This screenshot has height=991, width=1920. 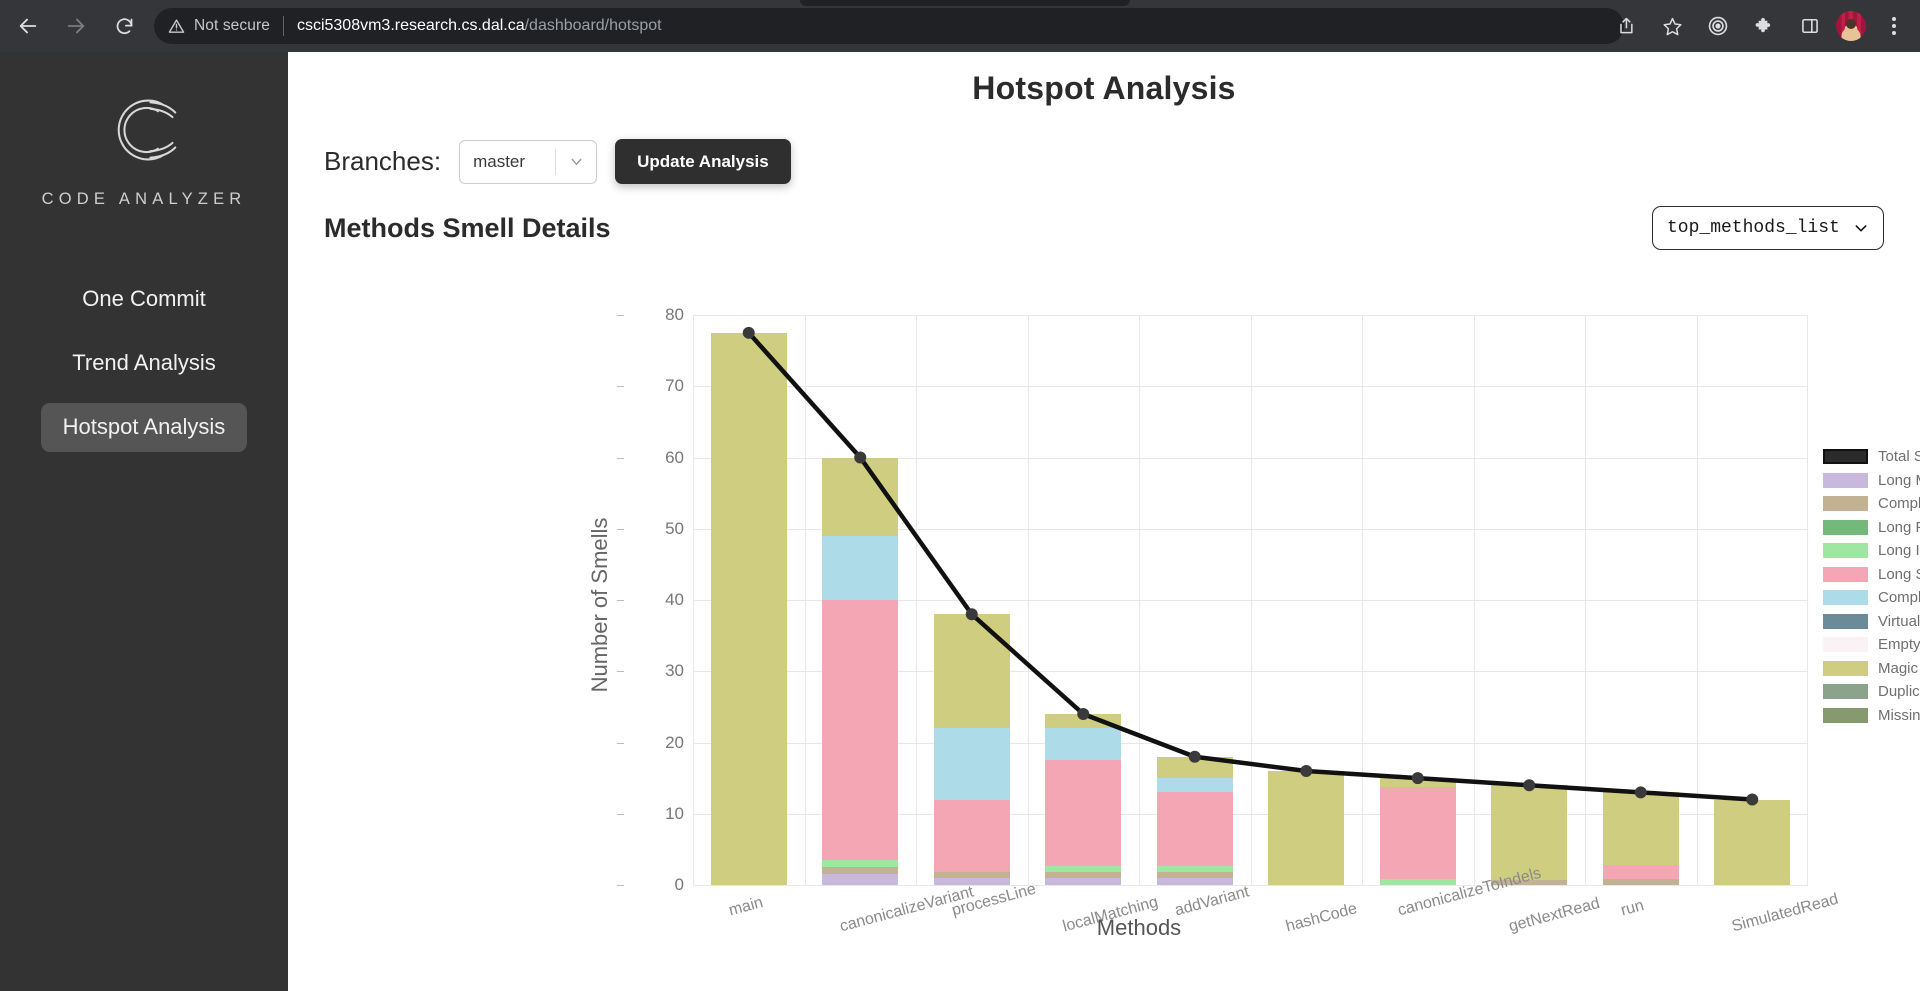 What do you see at coordinates (499, 161) in the screenshot?
I see `branch-selected-value: master` at bounding box center [499, 161].